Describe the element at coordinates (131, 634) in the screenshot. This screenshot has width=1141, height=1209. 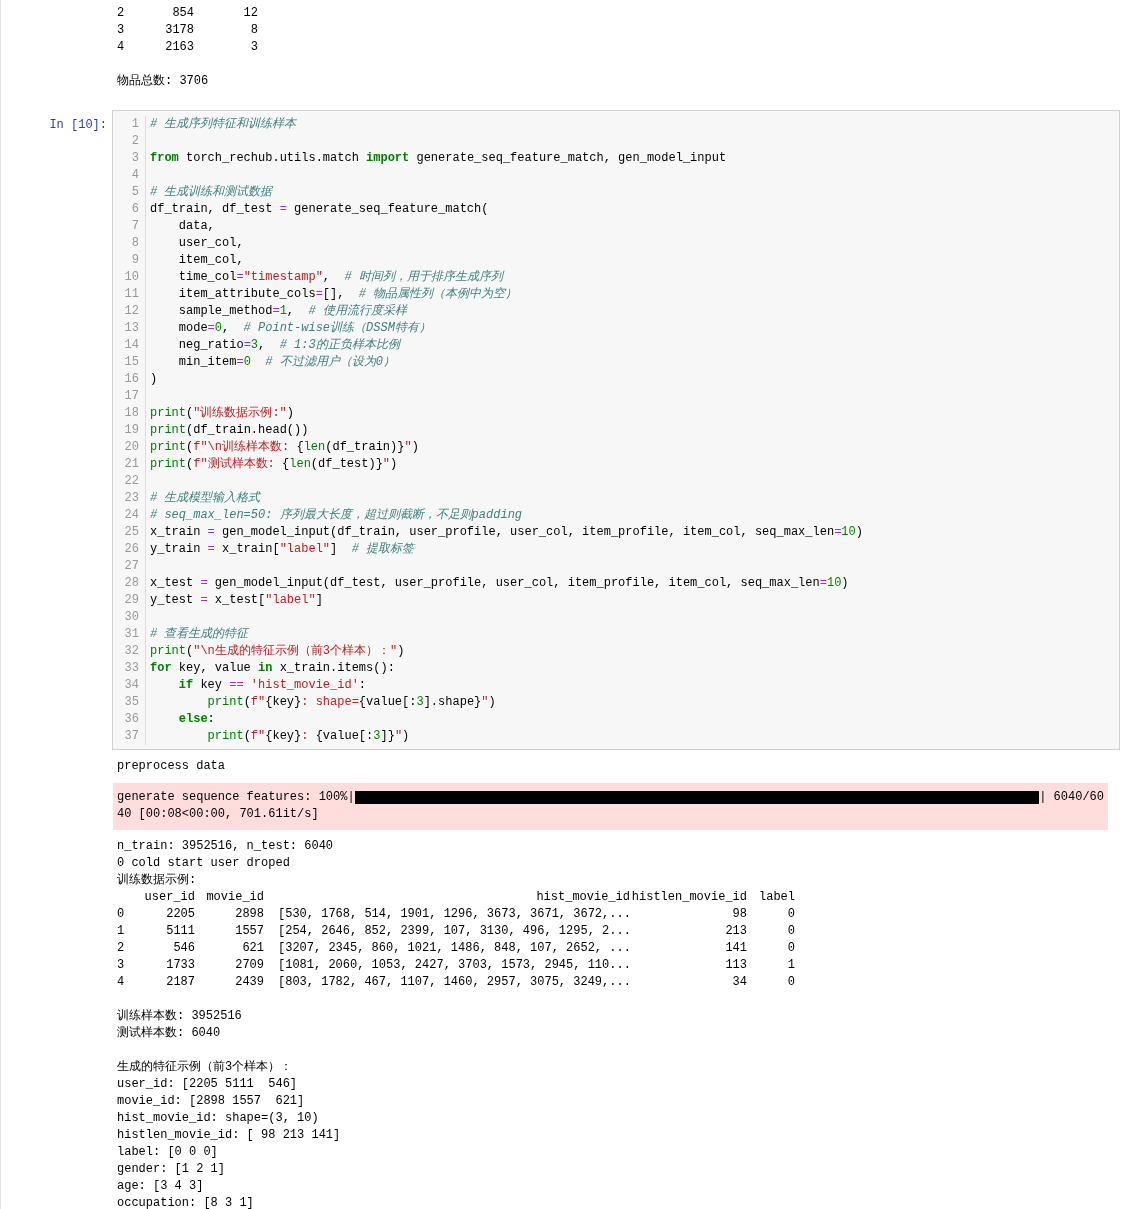
I see `line-number: 31` at that location.